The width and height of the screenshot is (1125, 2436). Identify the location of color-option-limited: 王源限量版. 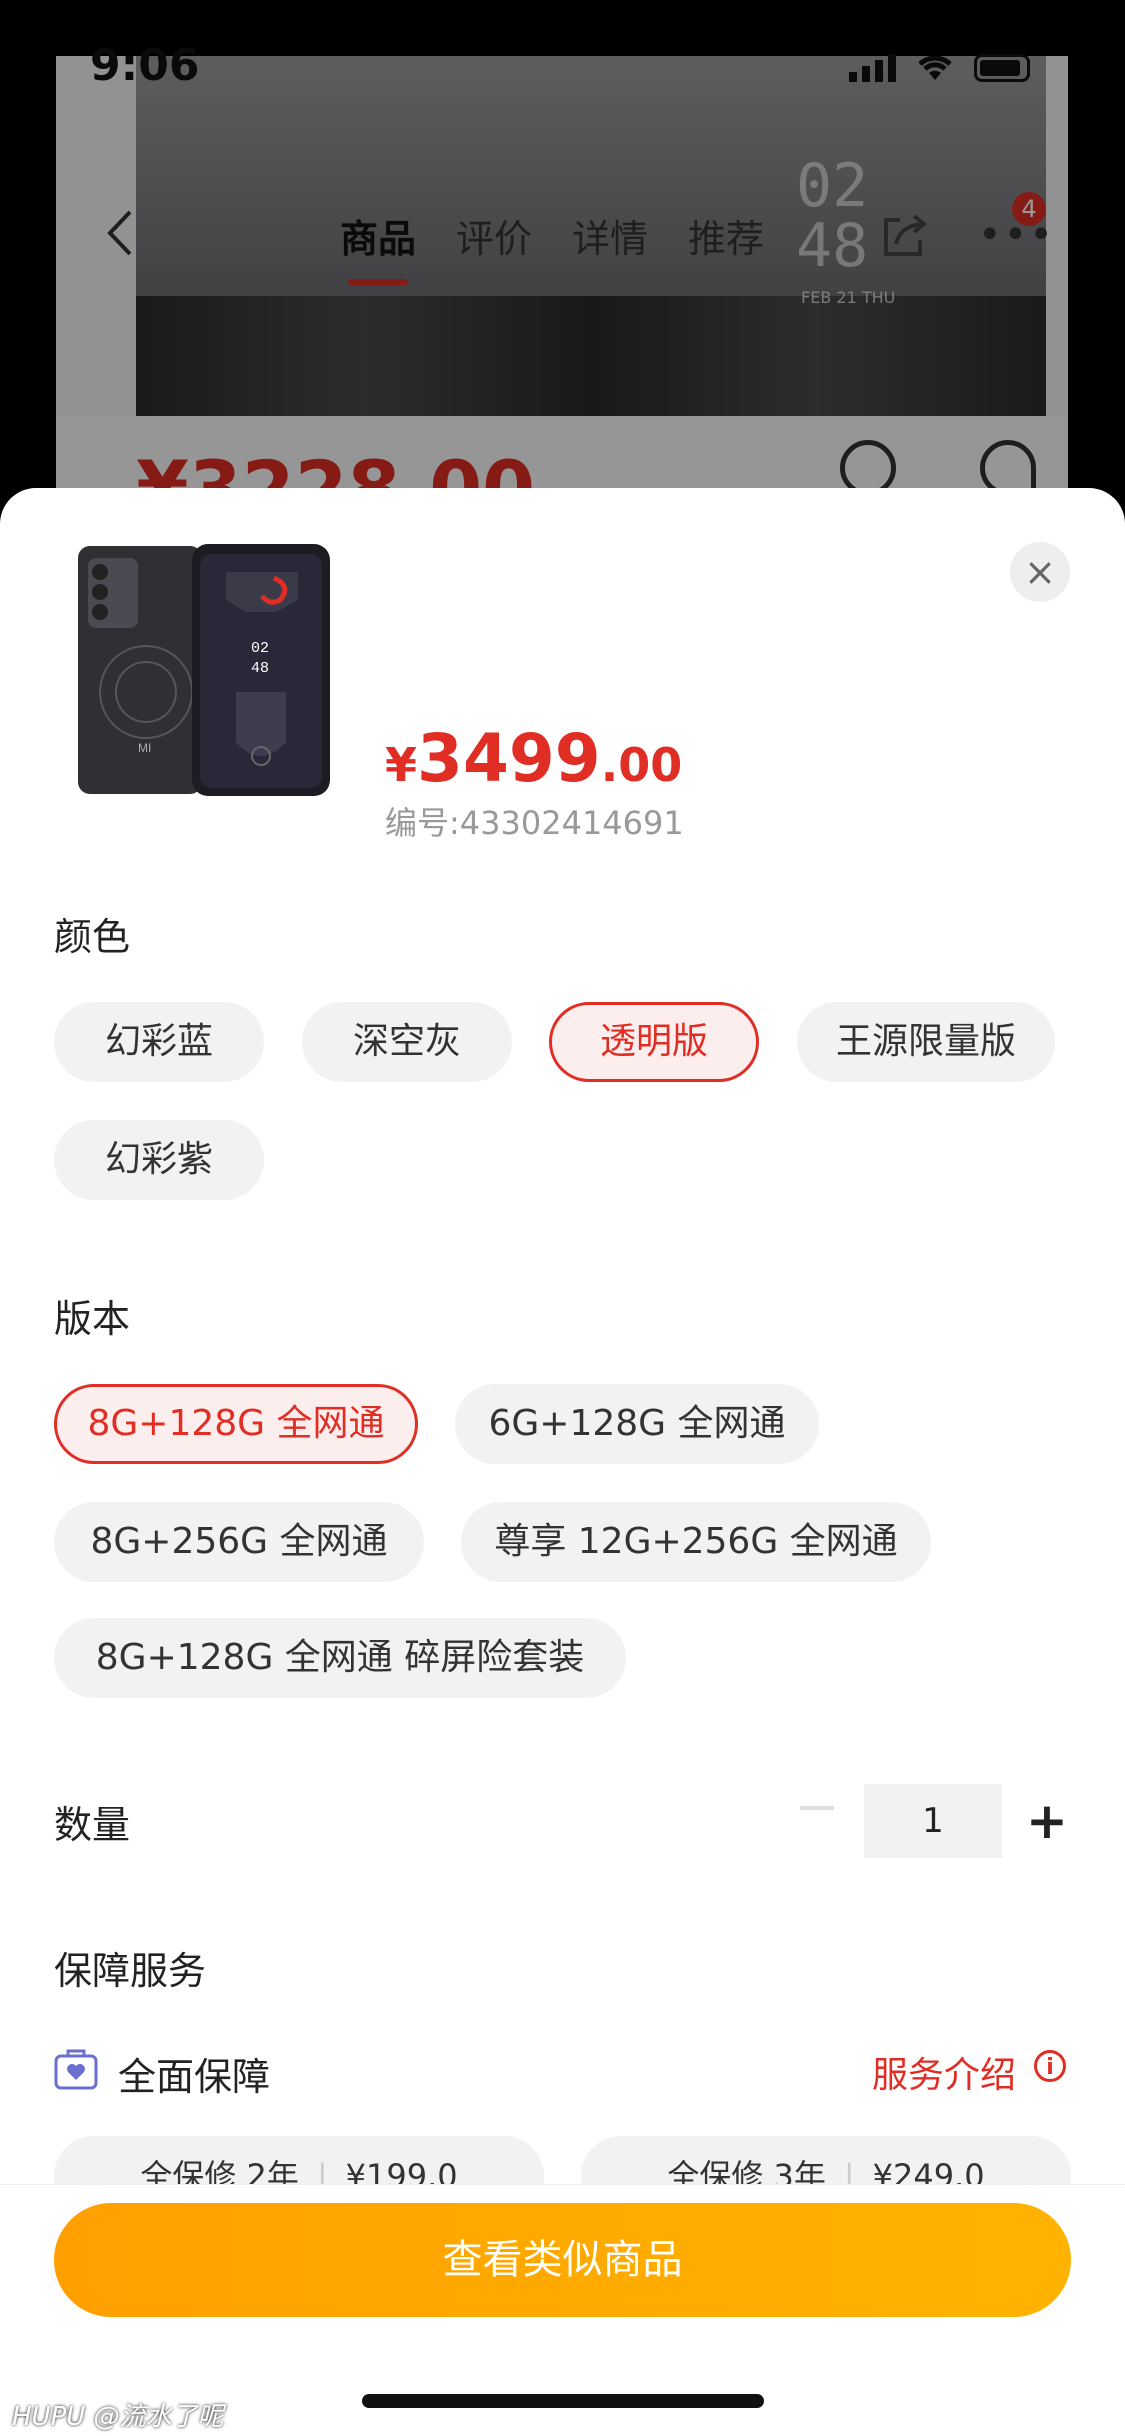
(926, 1042).